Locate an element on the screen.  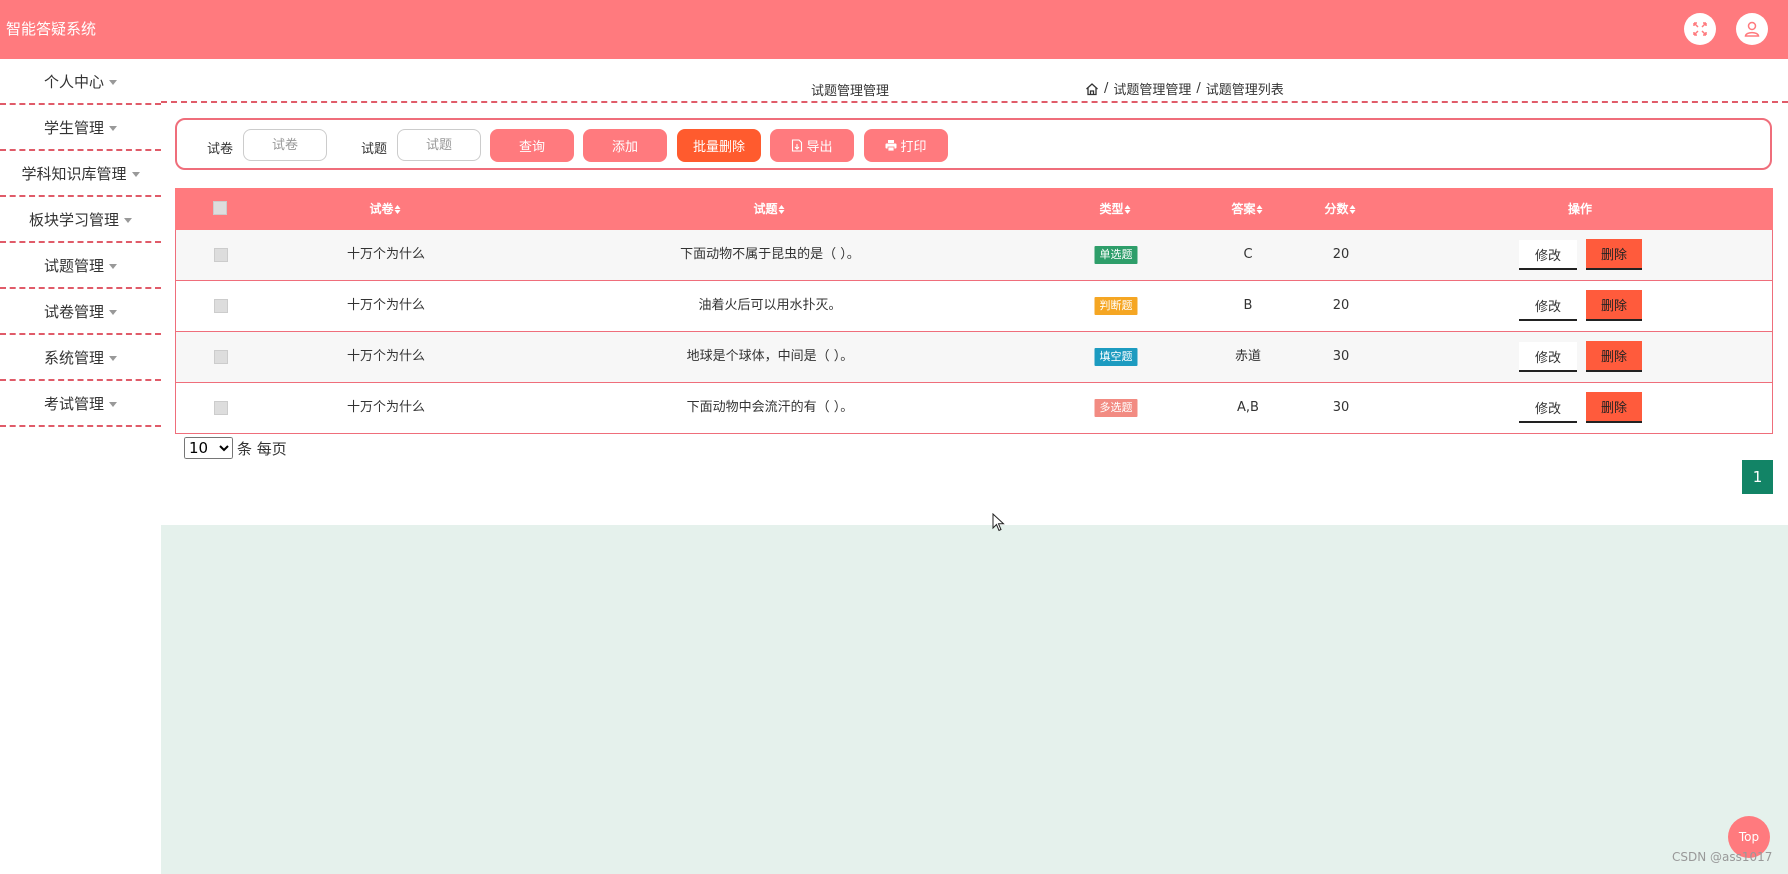
table-row: 十万个为什么 下面动物中会流汗的有（ ）。 多选题 A,B 30 修改 删除 is located at coordinates (974, 408).